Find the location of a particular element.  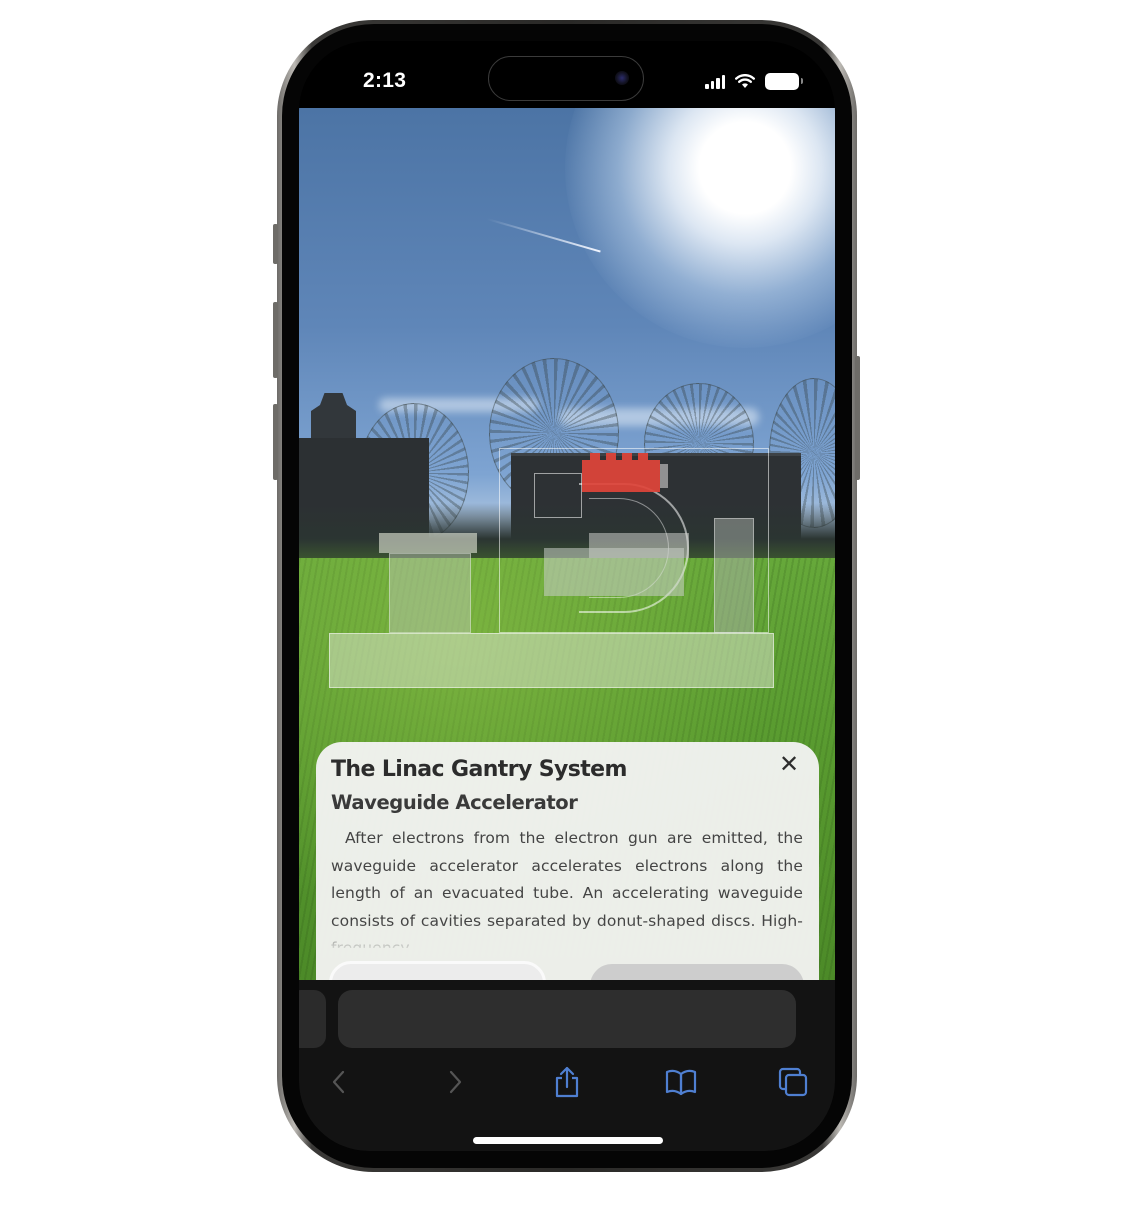

address-bar is located at coordinates (567, 1019).